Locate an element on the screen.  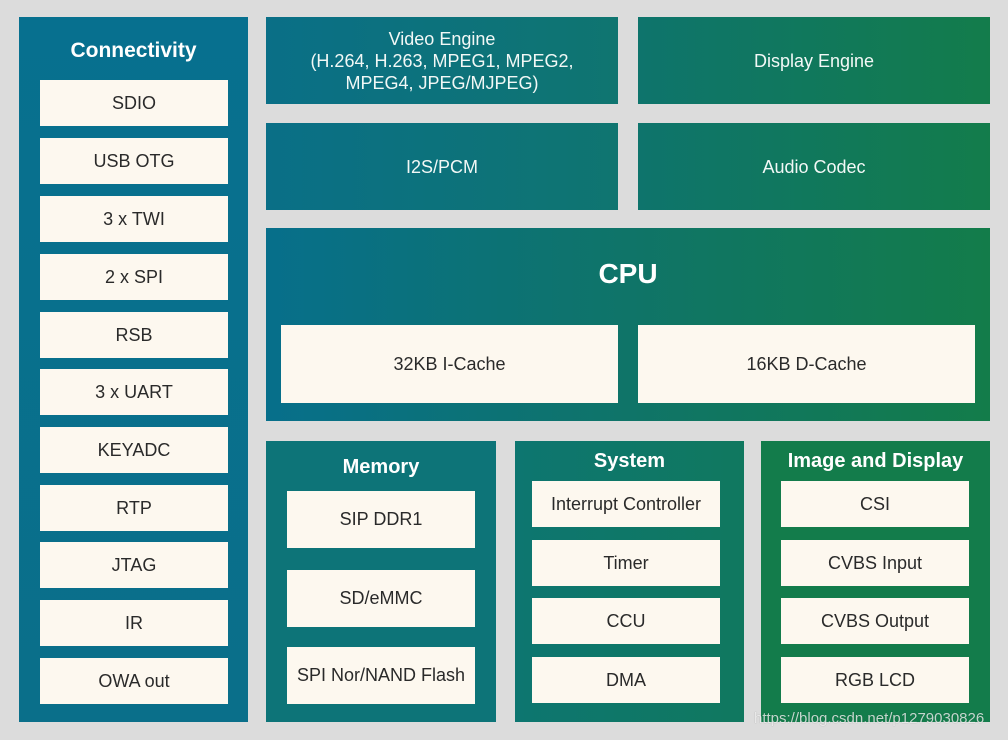
system-item-dma: DMA is located at coordinates (626, 680).